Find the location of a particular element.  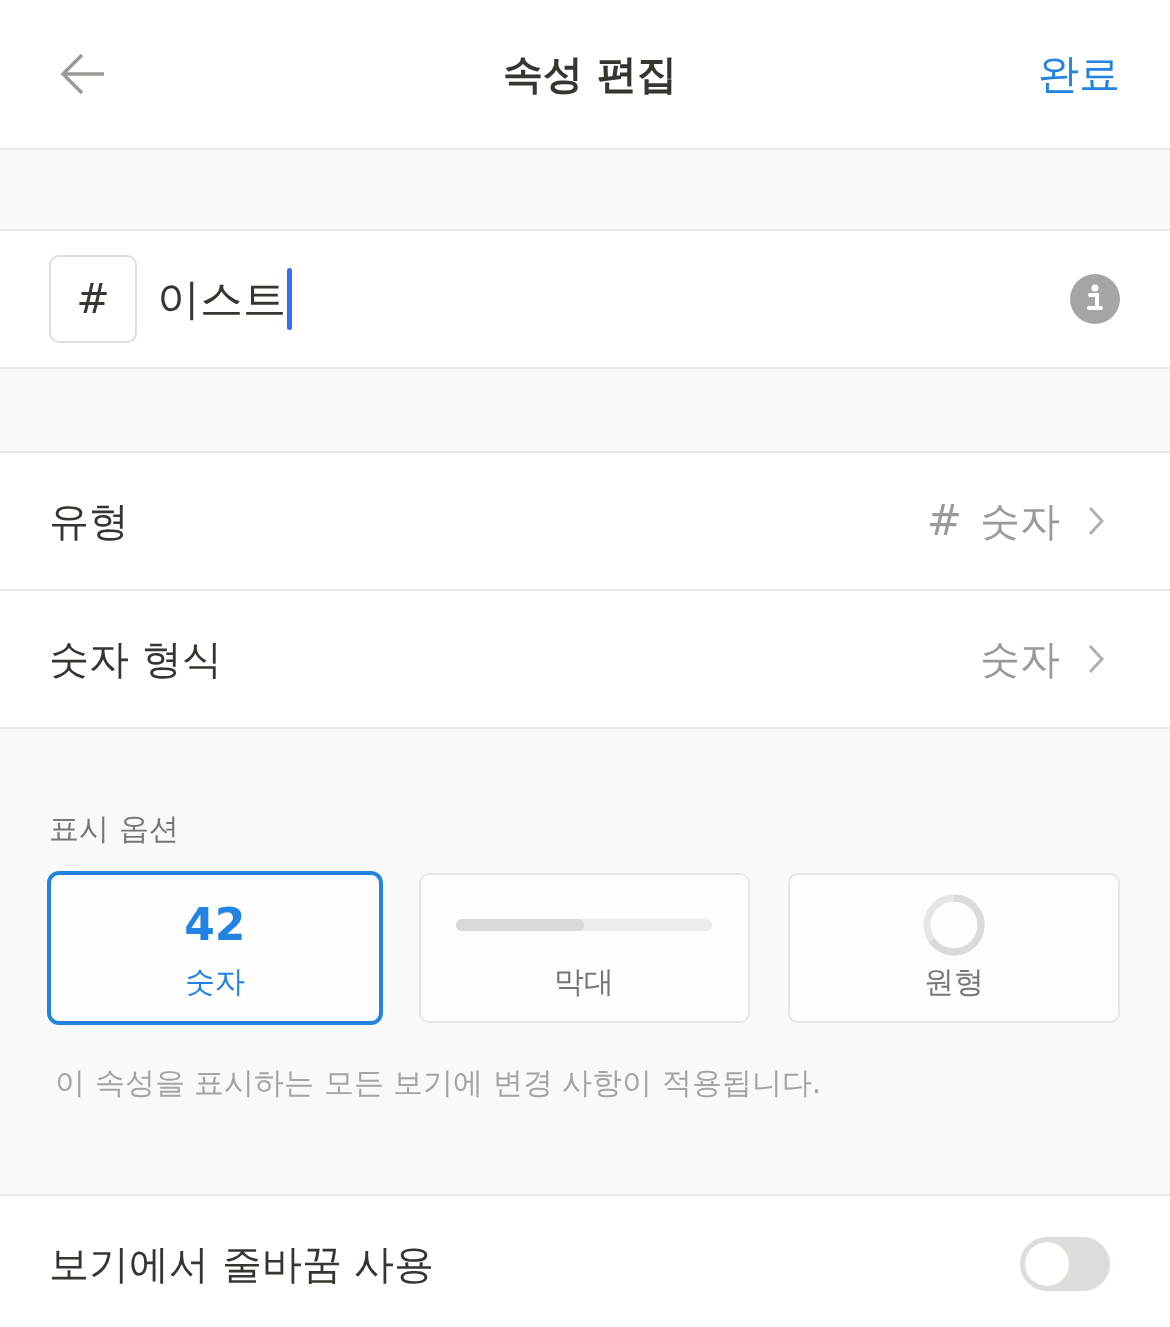

help-text: 이 속성을 표시하는 모든 보기에 변경 사항이 적용됩니다. is located at coordinates (438, 1083).